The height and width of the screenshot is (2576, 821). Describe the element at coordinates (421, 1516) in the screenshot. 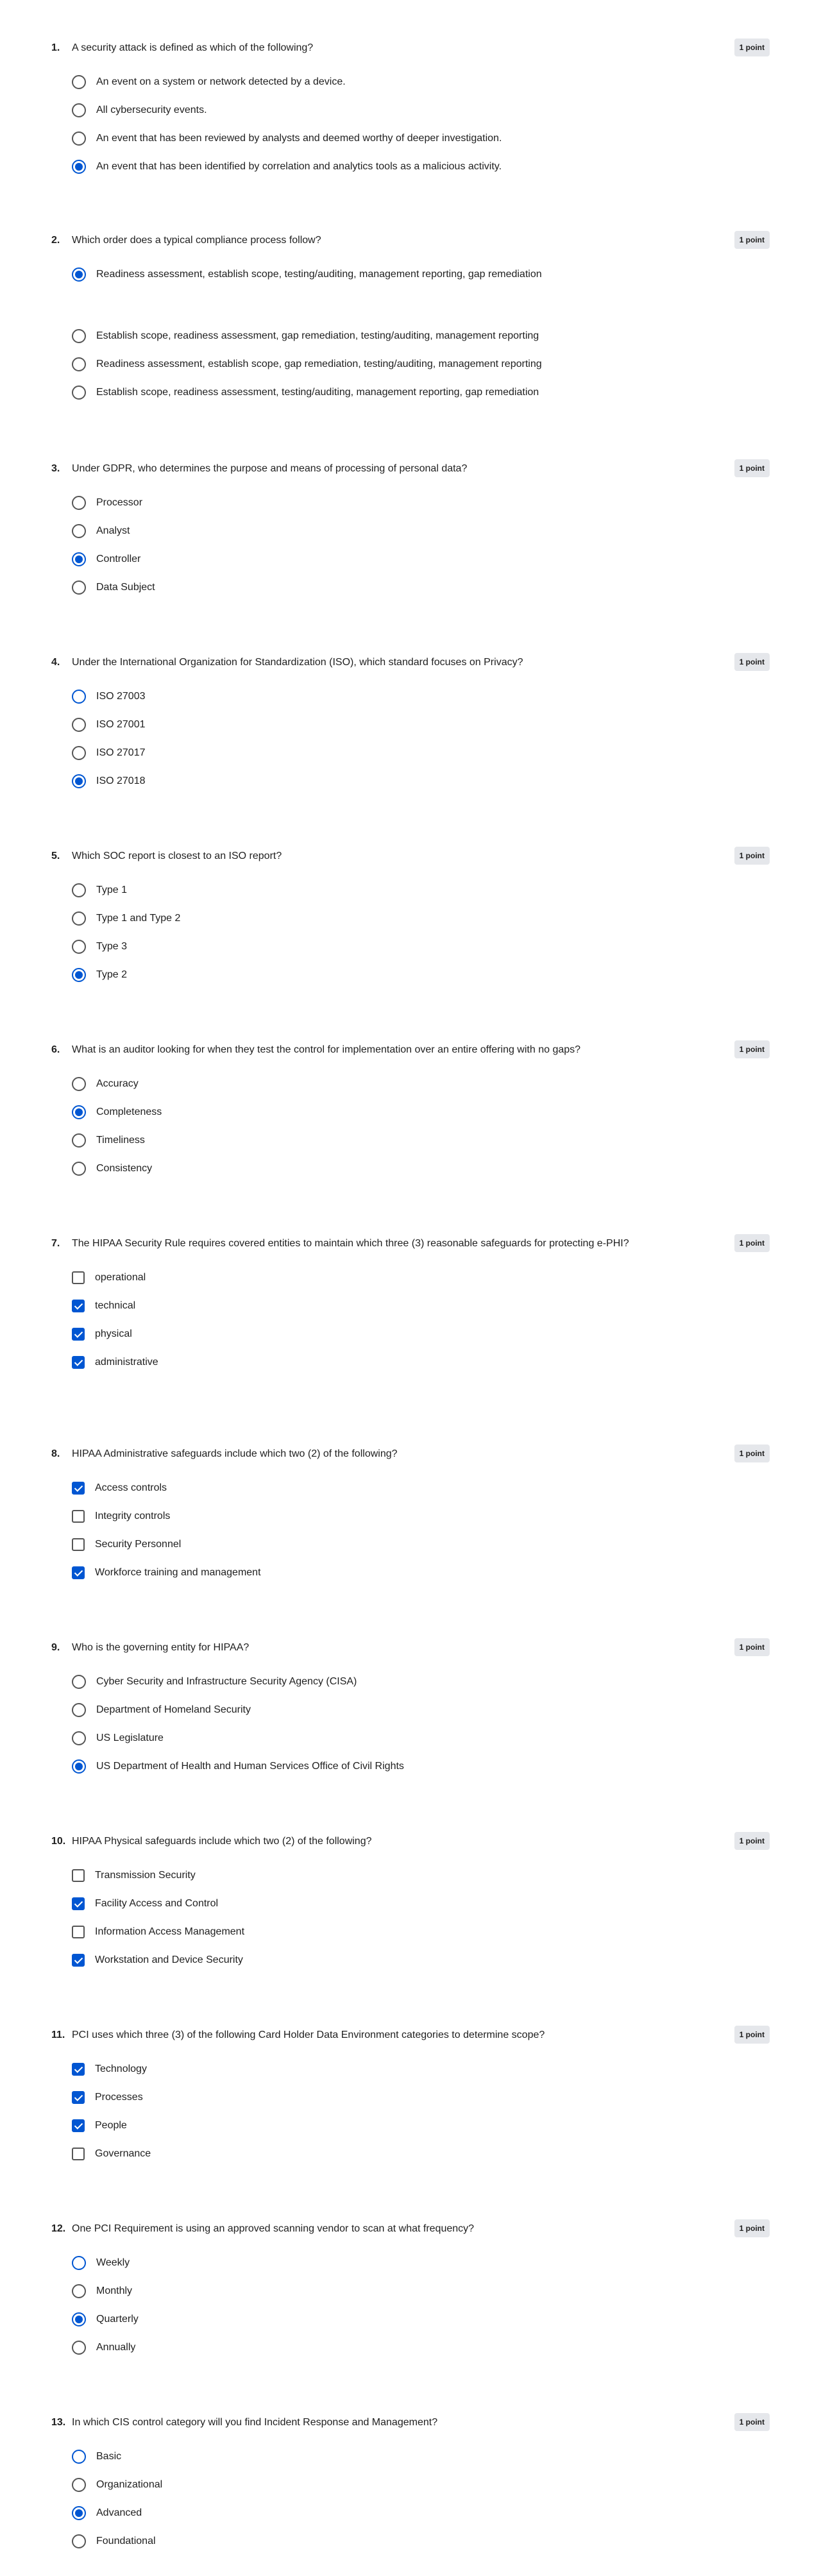

I see `checkbox-option-2: Integrity controls` at that location.